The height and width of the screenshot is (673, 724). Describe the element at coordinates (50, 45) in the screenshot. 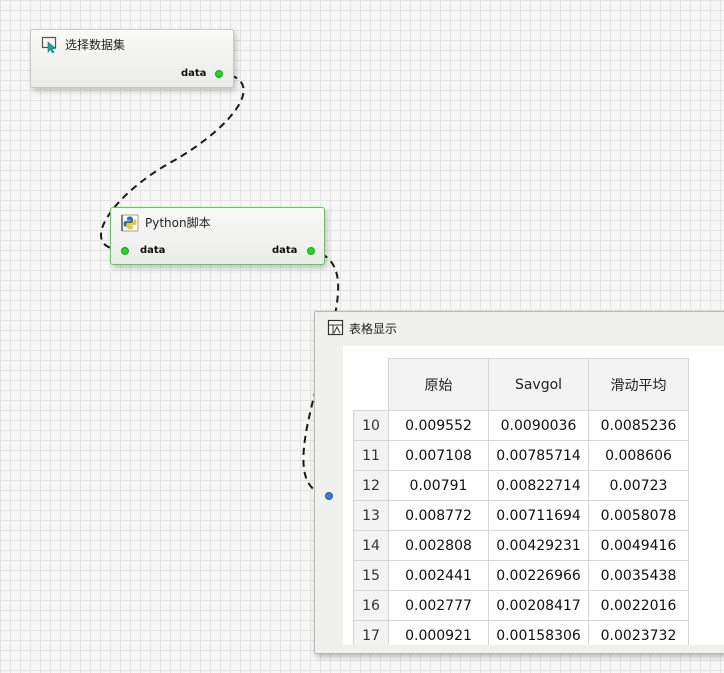

I see `cursor-select-icon` at that location.